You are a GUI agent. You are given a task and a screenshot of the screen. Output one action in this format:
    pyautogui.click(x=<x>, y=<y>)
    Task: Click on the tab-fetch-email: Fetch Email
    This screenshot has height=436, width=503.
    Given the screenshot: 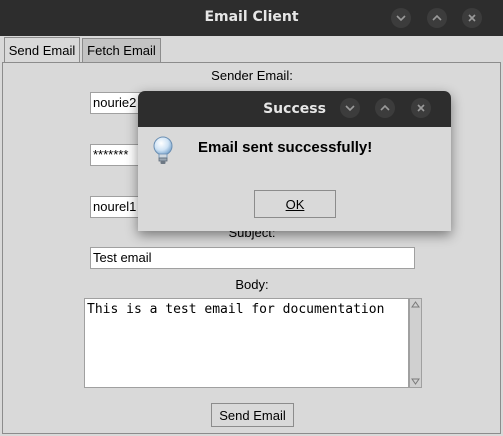 What is the action you would take?
    pyautogui.click(x=121, y=50)
    